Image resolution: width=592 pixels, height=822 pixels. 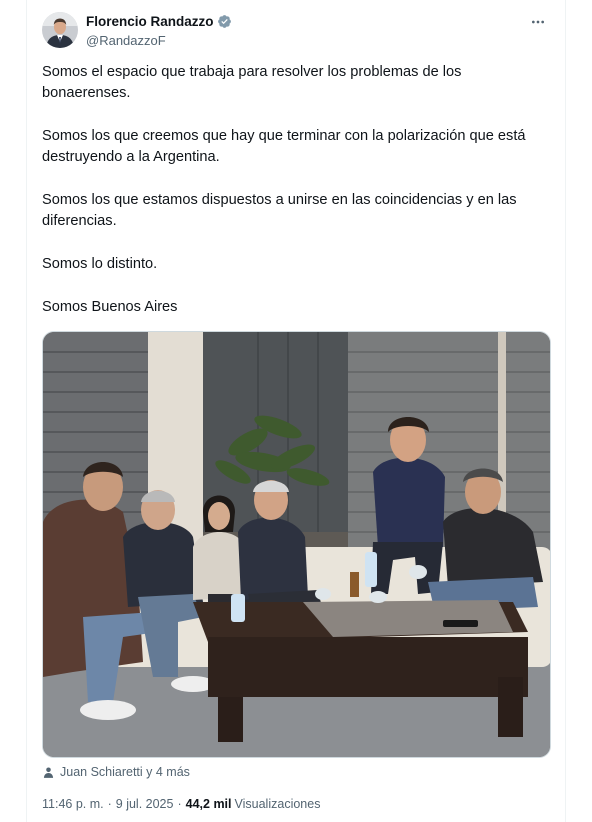 I want to click on more-horizontal-icon, so click(x=538, y=22).